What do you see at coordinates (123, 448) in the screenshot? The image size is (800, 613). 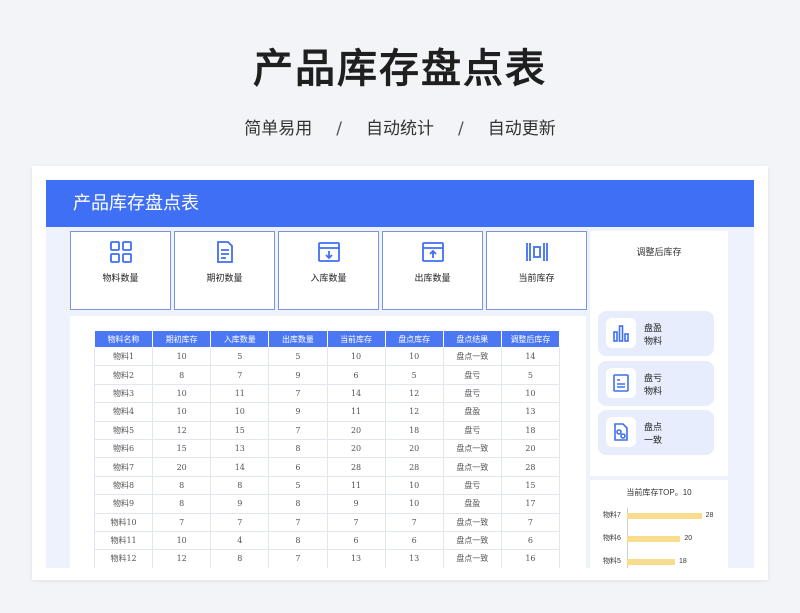 I see `table-cell: 物料6` at bounding box center [123, 448].